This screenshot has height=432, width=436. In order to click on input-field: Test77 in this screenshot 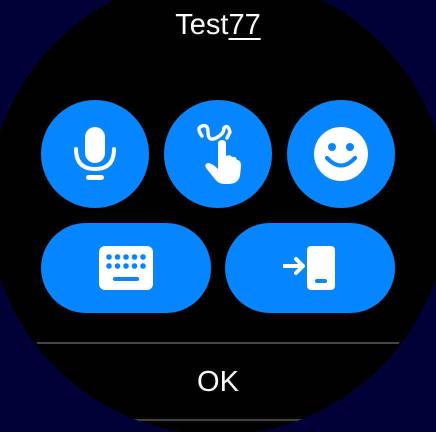, I will do `click(218, 25)`.